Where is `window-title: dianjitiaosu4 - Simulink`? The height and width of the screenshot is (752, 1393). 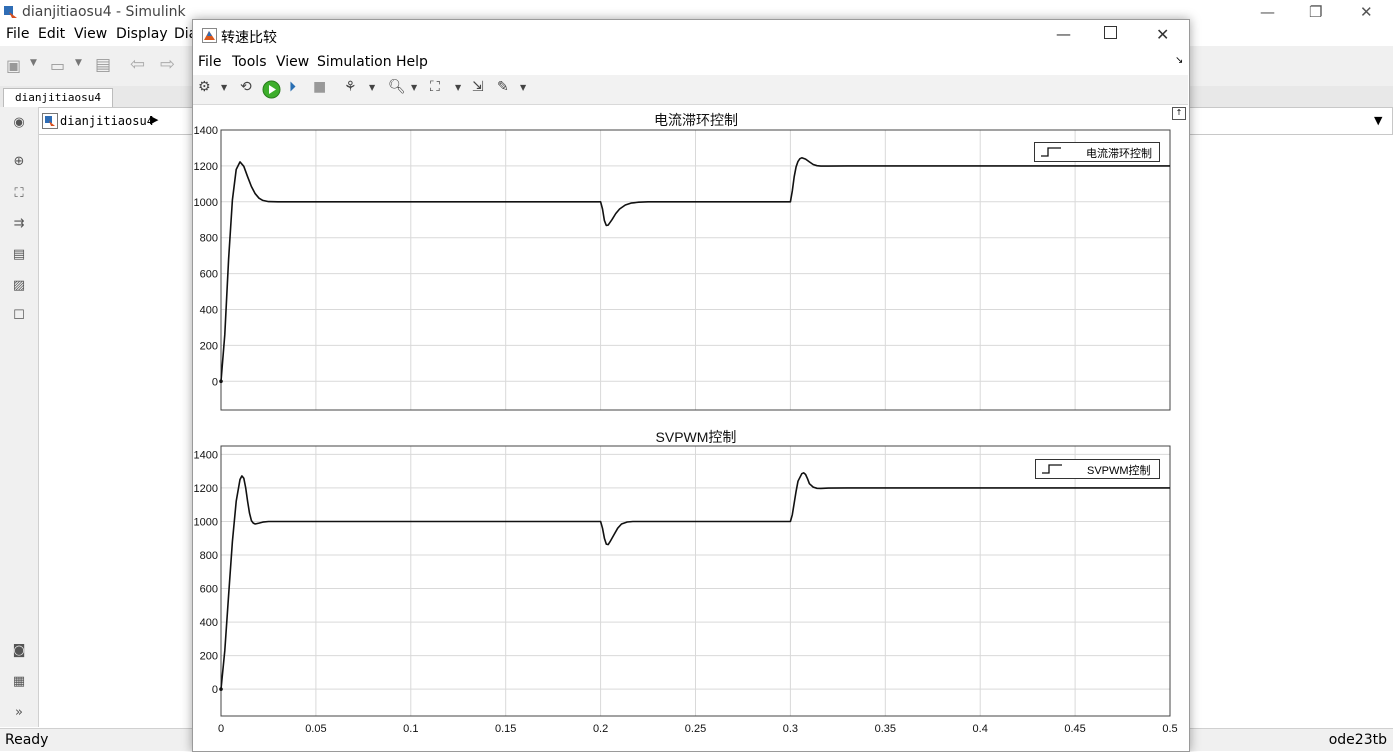
window-title: dianjitiaosu4 - Simulink is located at coordinates (104, 12).